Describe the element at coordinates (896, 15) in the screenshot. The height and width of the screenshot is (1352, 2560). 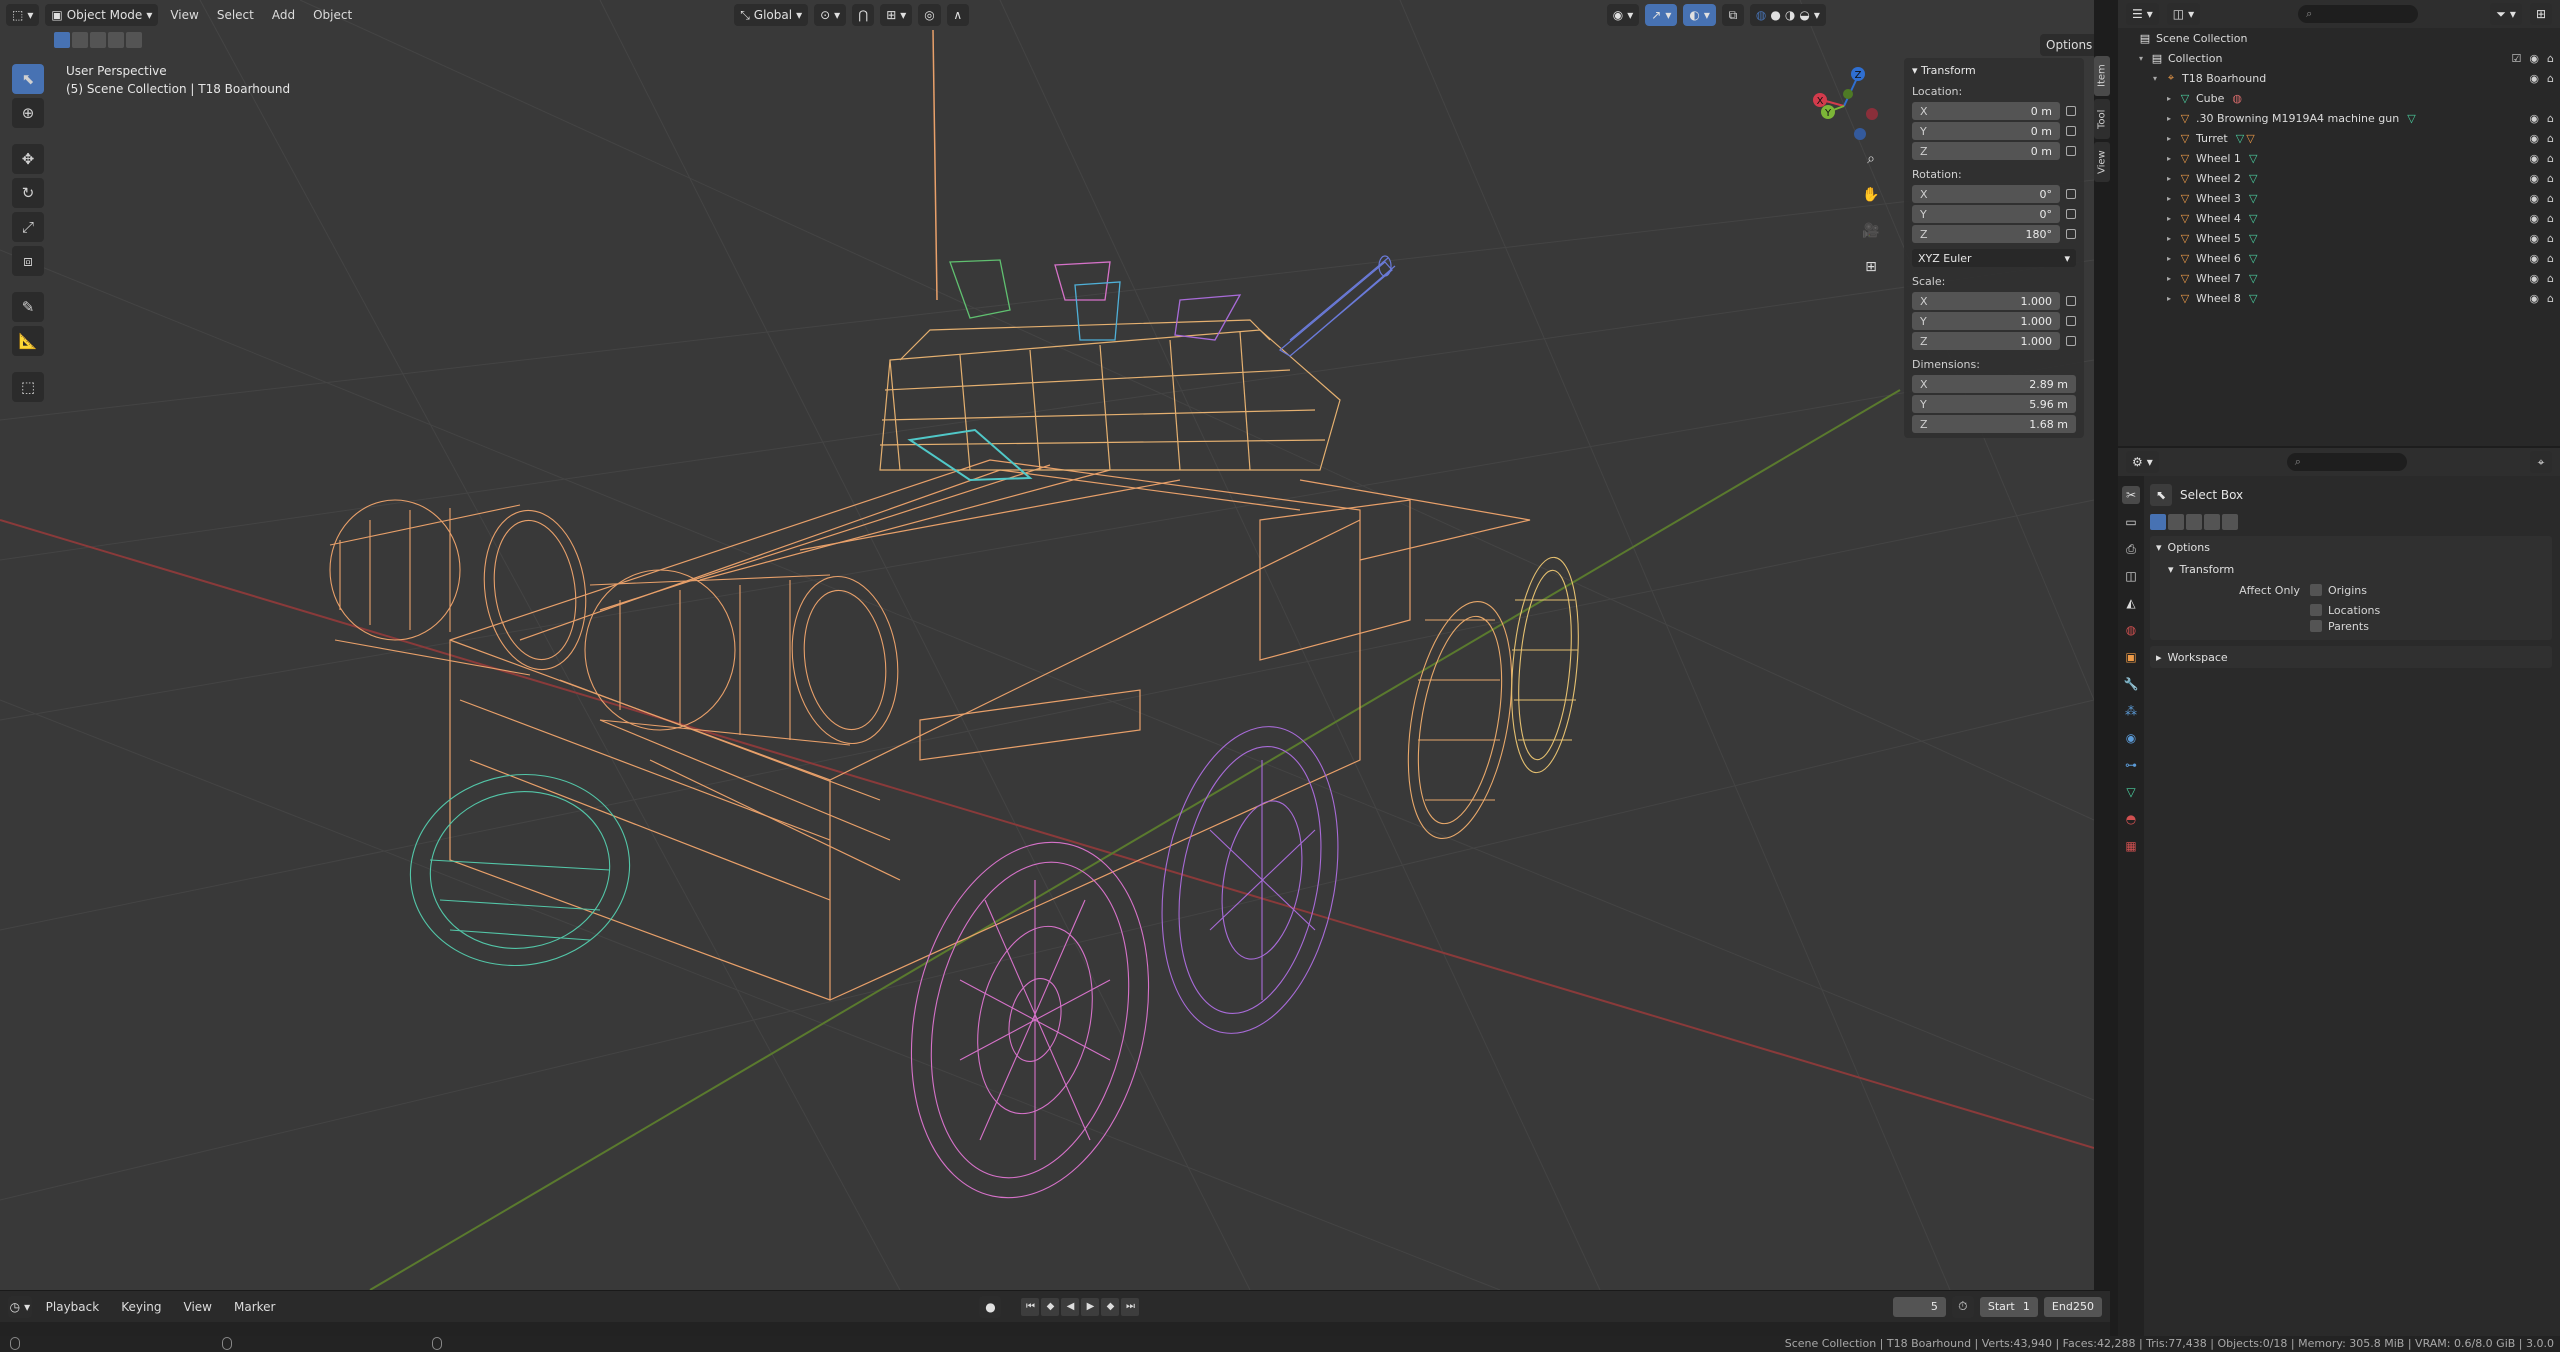
I see `snap-target-dropdown: ⊞ ▾` at that location.